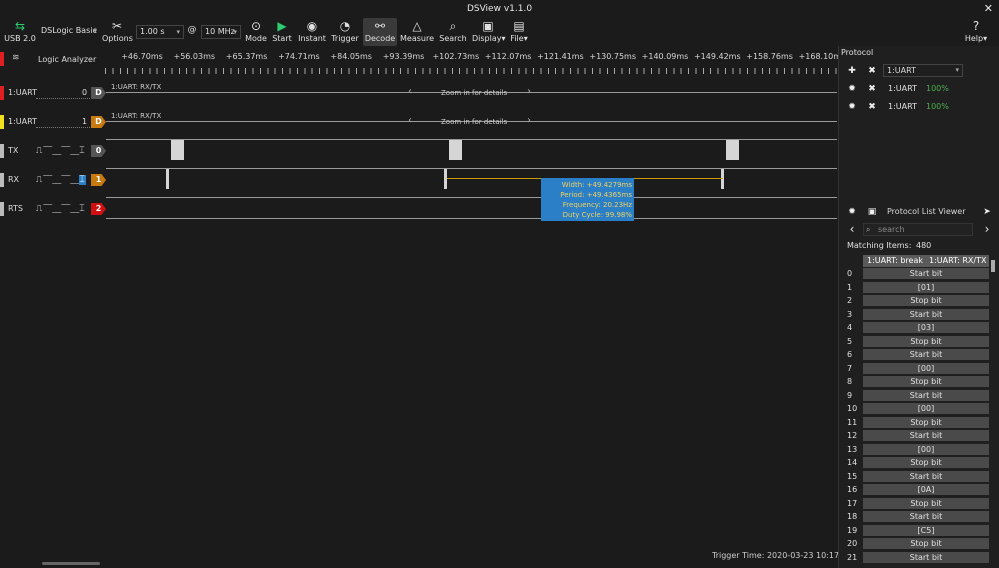 This screenshot has width=999, height=568. I want to click on cursor-icon: ➤, so click(987, 212).